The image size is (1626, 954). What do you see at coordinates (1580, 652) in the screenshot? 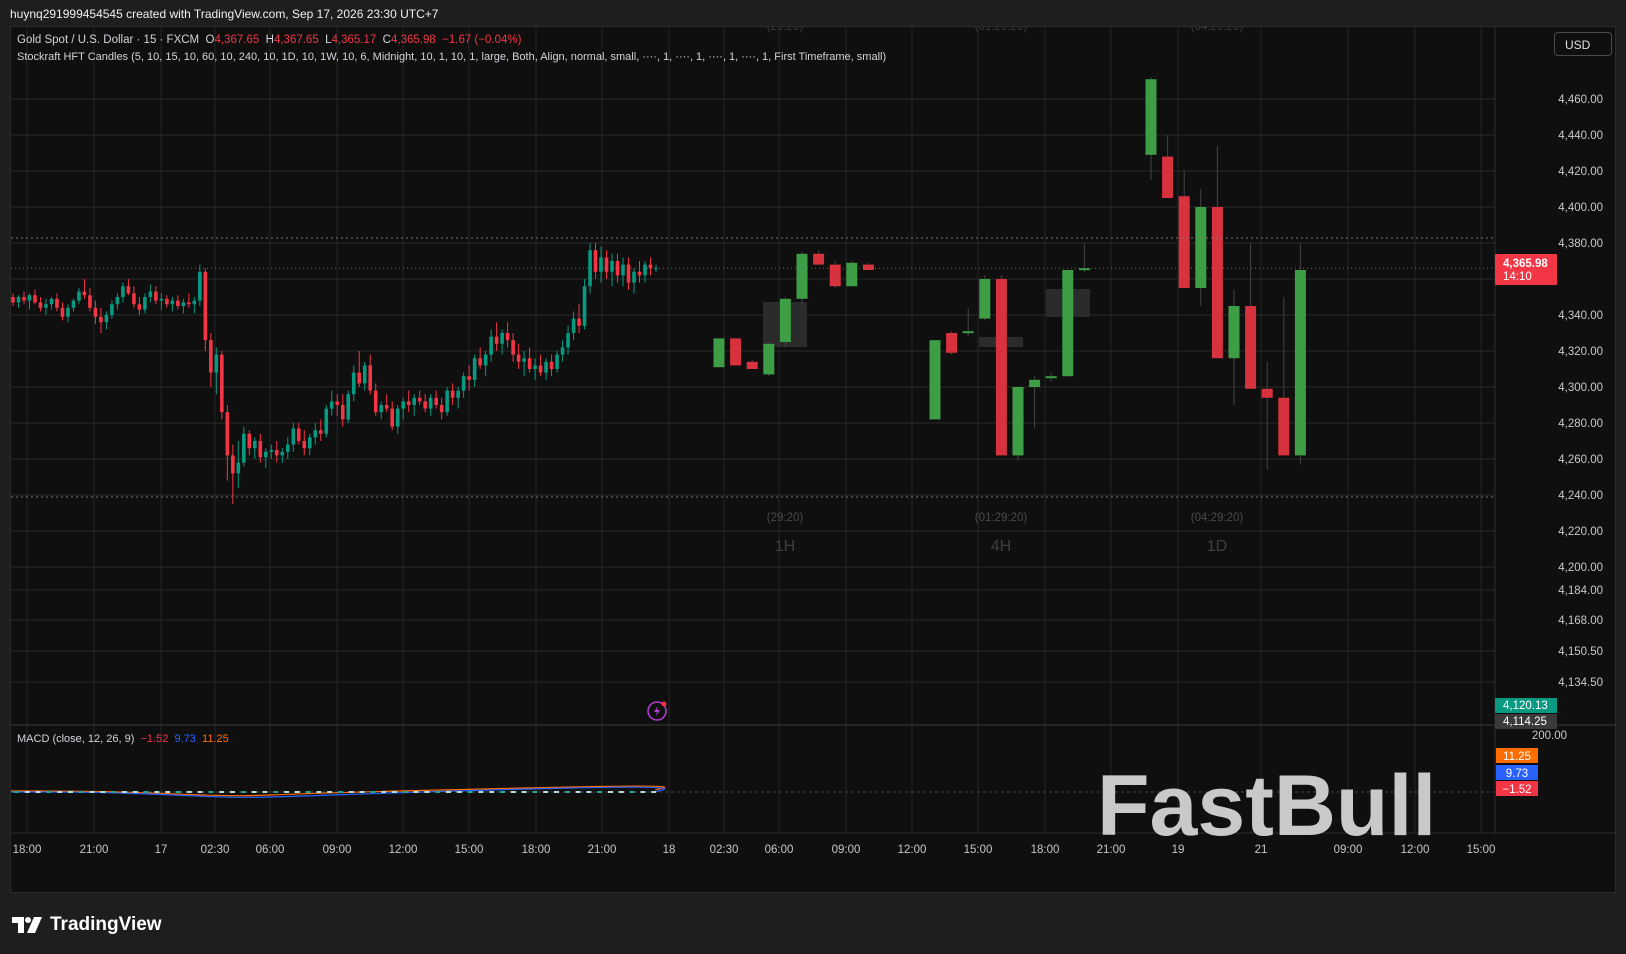
I see `price-tick-label: 4,150.50` at bounding box center [1580, 652].